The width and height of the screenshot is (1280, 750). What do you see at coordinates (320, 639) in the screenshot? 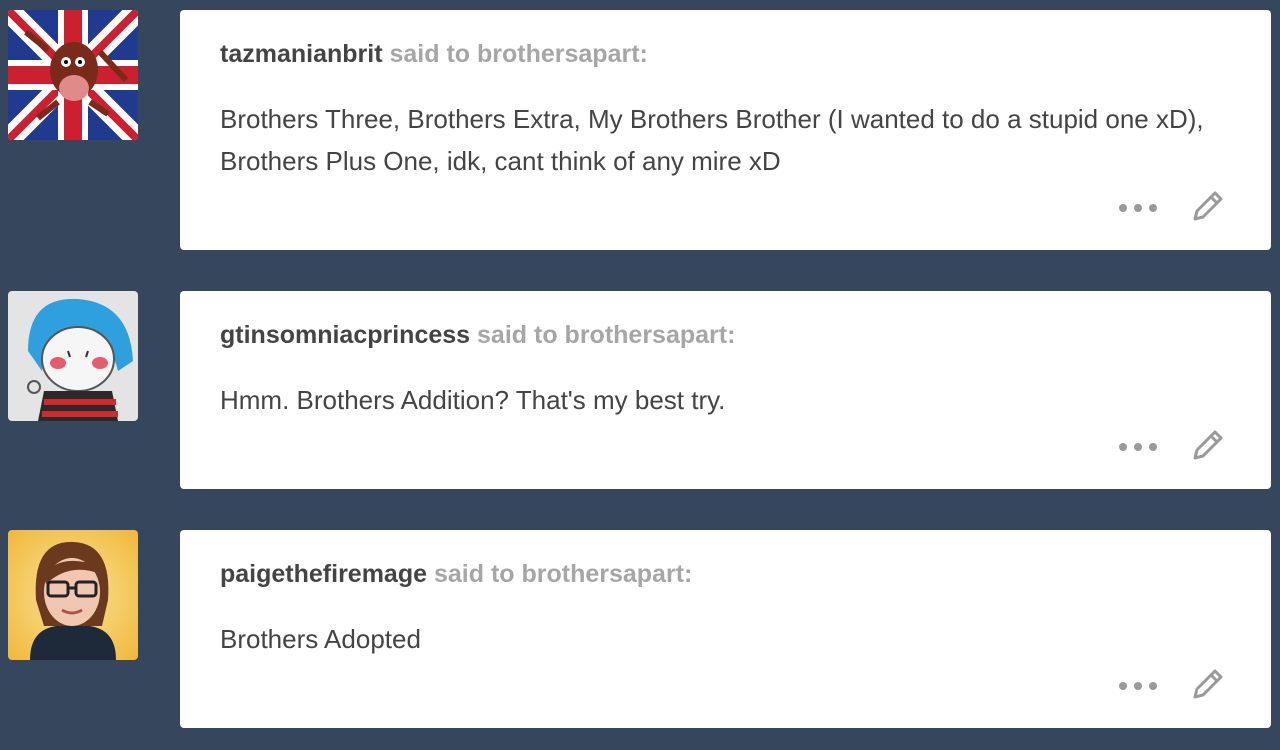
I see `ask-text: Brothers Adopted` at bounding box center [320, 639].